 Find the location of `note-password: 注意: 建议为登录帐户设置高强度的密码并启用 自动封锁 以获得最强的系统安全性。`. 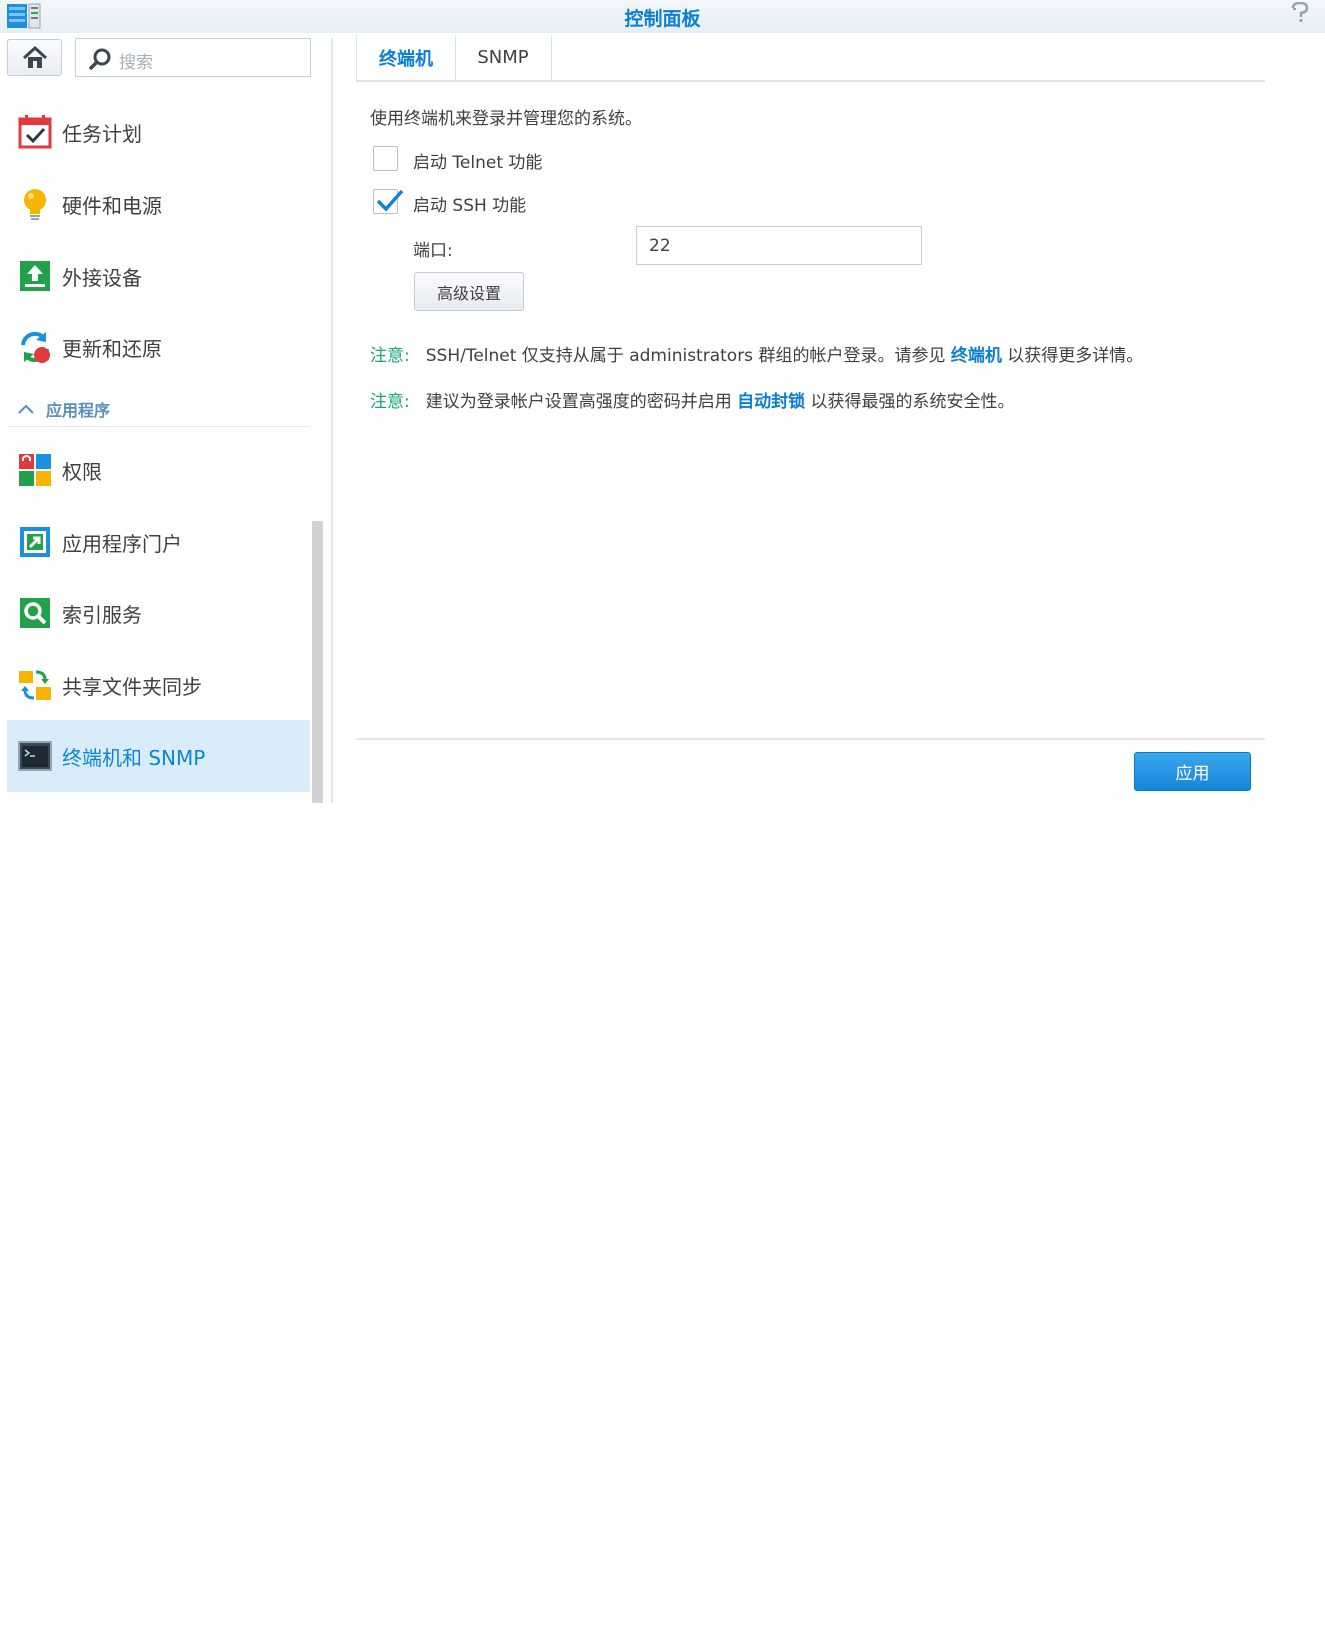

note-password: 注意: 建议为登录帐户设置高强度的密码并启用 自动封锁 以获得最强的系统安全性。 is located at coordinates (692, 399).